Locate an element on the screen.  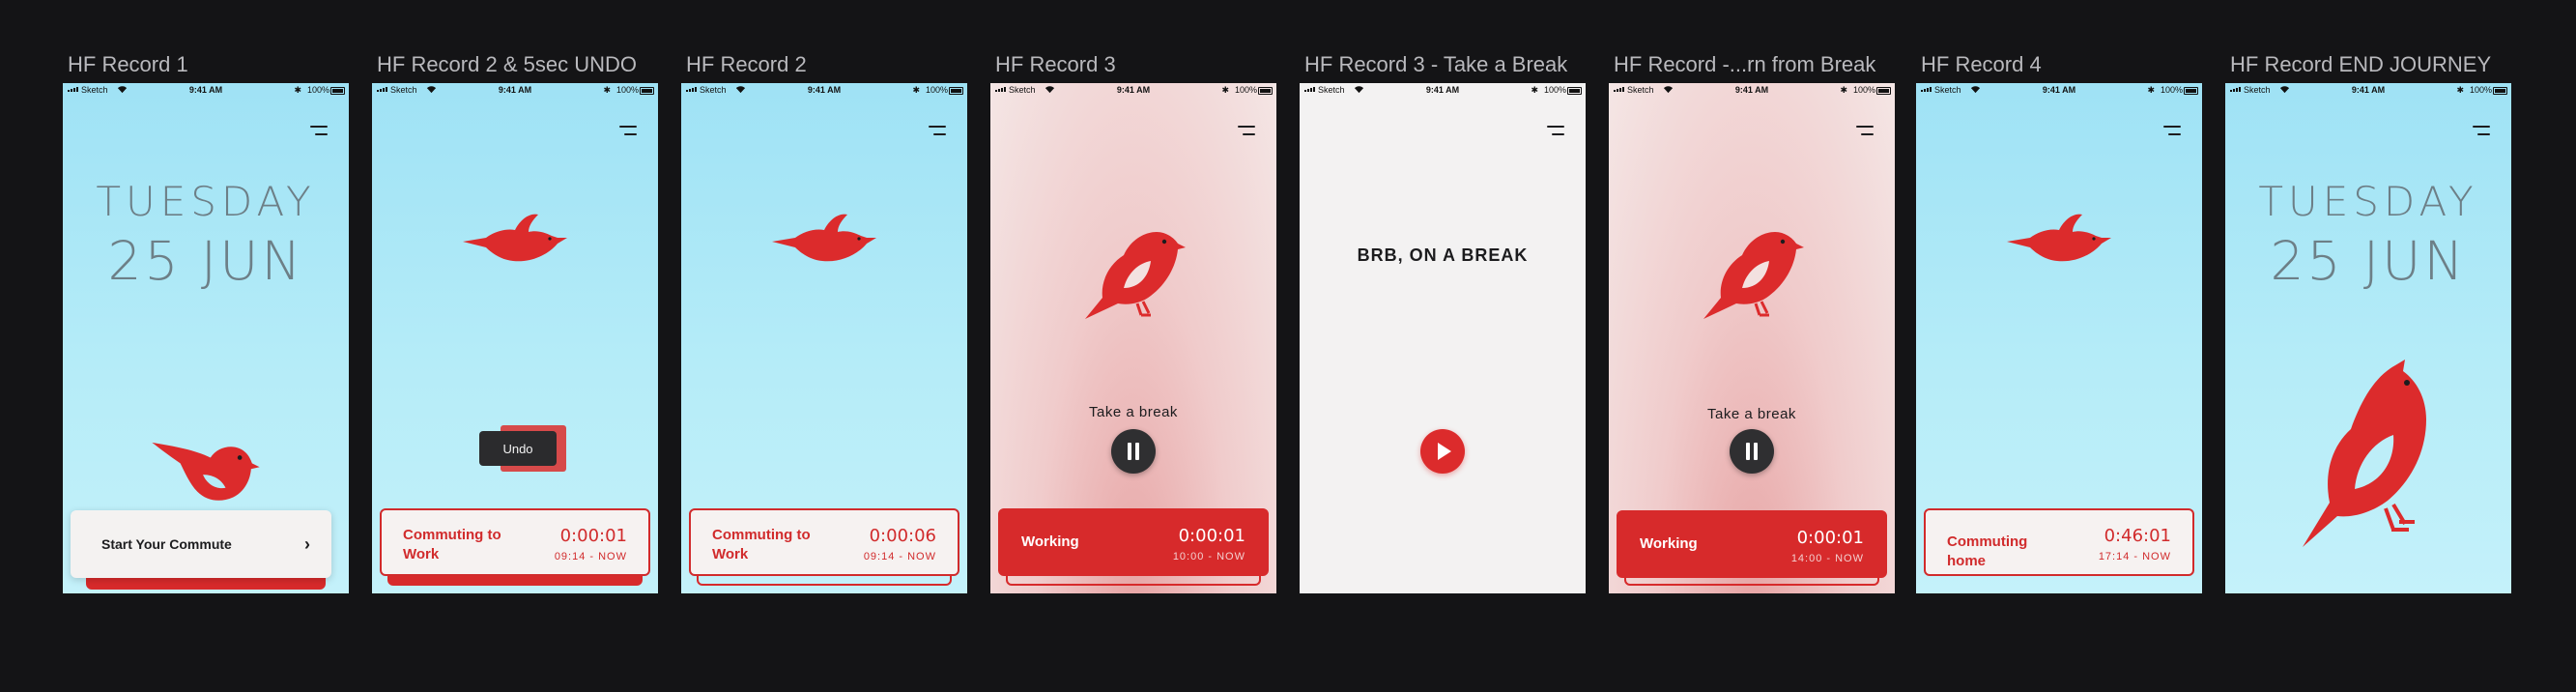
artboard-title: HF Record -...rn from Break is located at coordinates (1745, 64).